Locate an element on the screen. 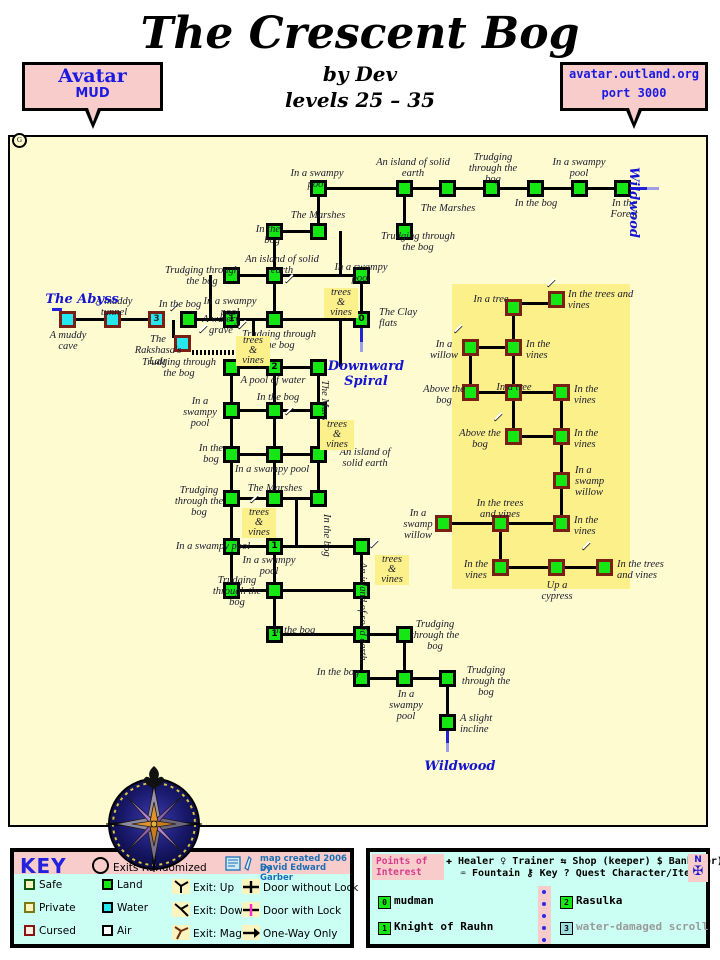 Image resolution: width=720 pixels, height=960 pixels. map-edge is located at coordinates (317, 319).